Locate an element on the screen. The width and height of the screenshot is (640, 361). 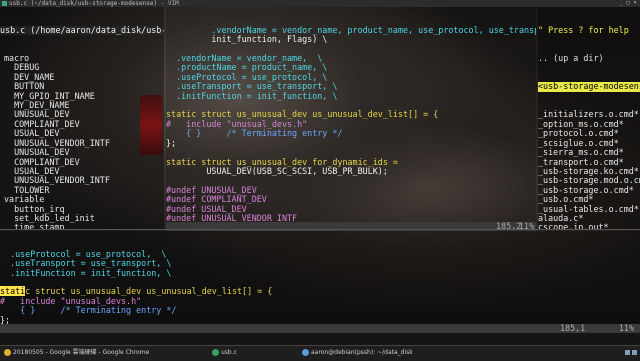
close-button: × is located at coordinates (635, 3).